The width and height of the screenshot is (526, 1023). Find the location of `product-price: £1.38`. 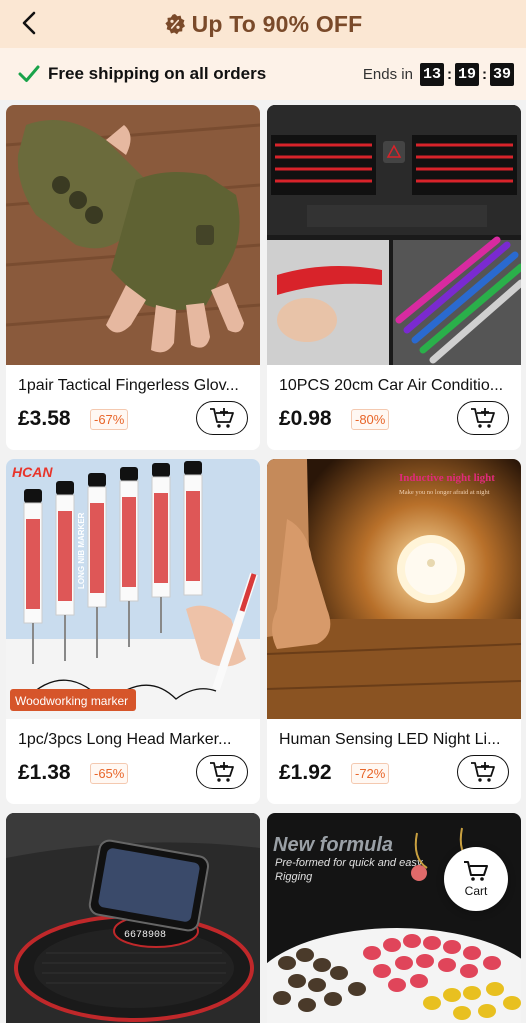

product-price: £1.38 is located at coordinates (44, 772).